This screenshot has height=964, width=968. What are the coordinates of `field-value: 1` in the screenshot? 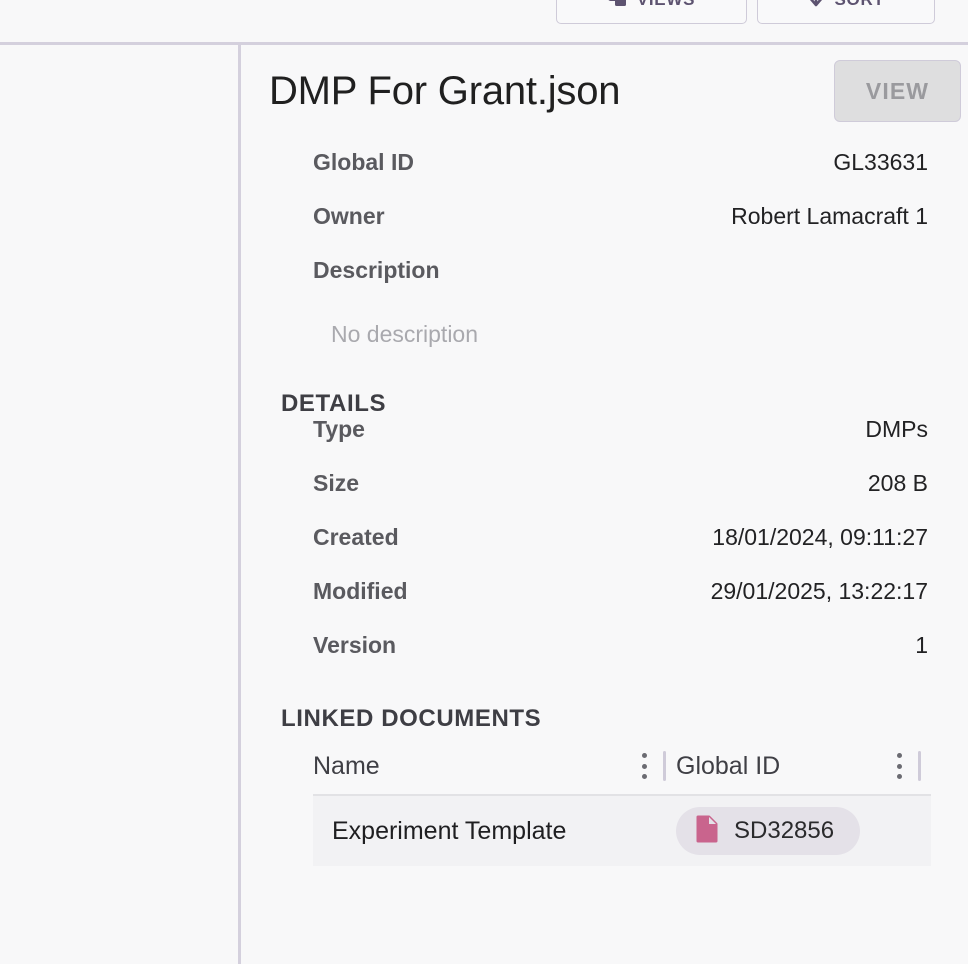 It's located at (921, 645).